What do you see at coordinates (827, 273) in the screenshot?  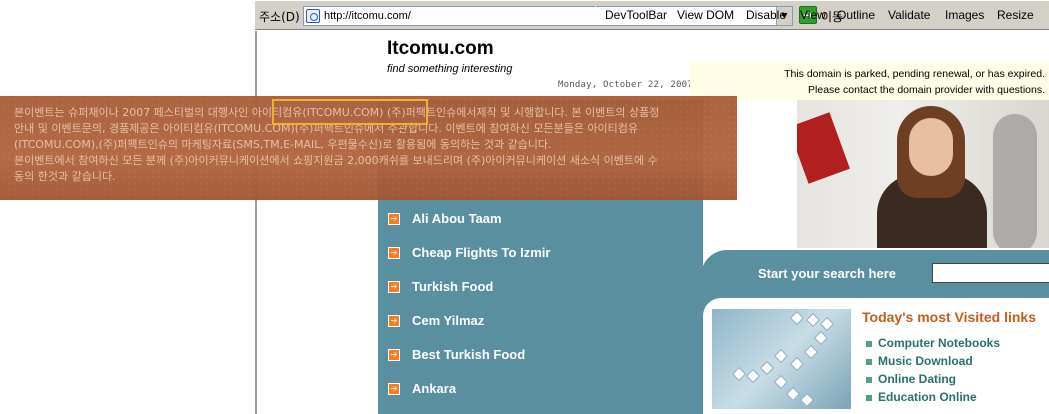 I see `search-label: Start your search here` at bounding box center [827, 273].